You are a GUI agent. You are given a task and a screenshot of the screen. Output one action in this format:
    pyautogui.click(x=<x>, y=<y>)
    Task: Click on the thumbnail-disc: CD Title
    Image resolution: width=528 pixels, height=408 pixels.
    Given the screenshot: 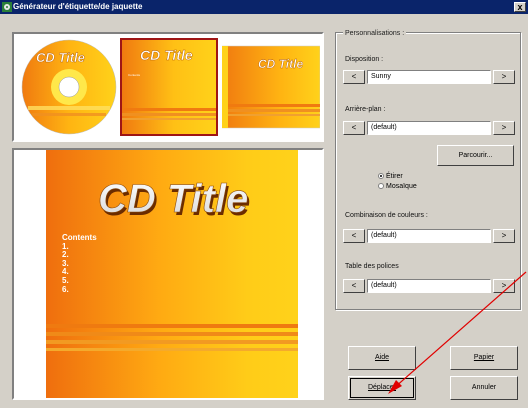 What is the action you would take?
    pyautogui.click(x=69, y=87)
    